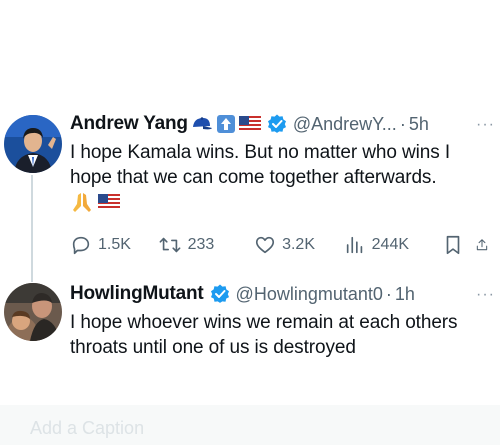 This screenshot has width=500, height=445. I want to click on tweet-header: Andrew Yang @AndrewY... · 5h, so click(282, 124).